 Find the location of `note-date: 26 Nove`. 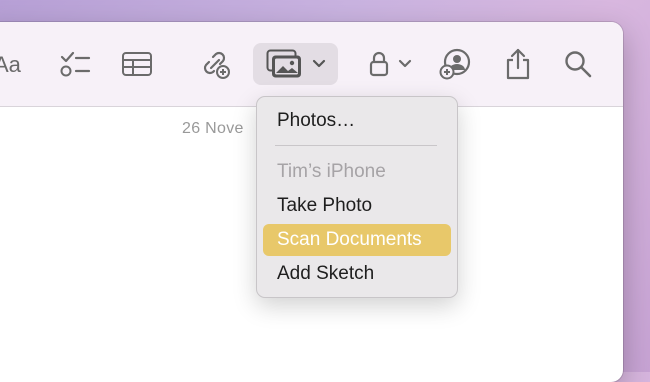

note-date: 26 Nove is located at coordinates (213, 128).